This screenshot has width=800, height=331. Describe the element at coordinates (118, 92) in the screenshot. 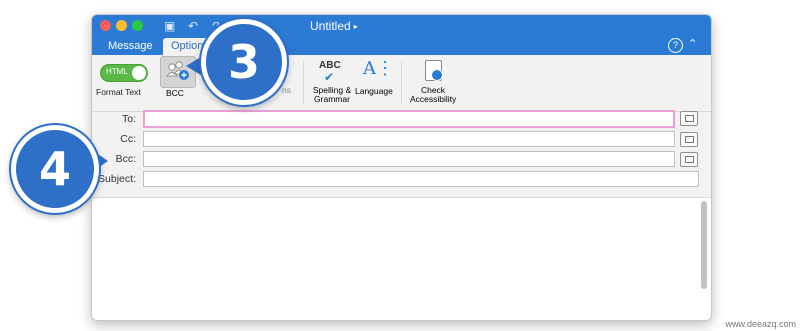

I see `format-text-label: Format Text` at that location.